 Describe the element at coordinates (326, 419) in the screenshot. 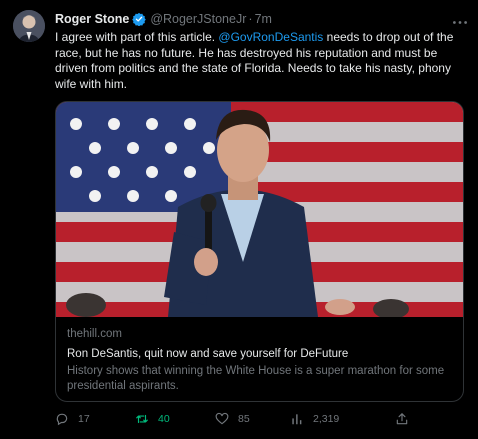

I see `views-count: 2,319` at that location.